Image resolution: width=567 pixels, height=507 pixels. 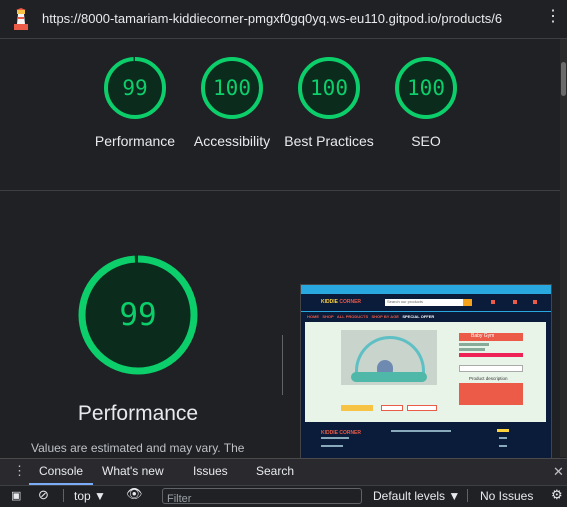 I want to click on performance-main-gauge: 99, so click(x=138, y=315).